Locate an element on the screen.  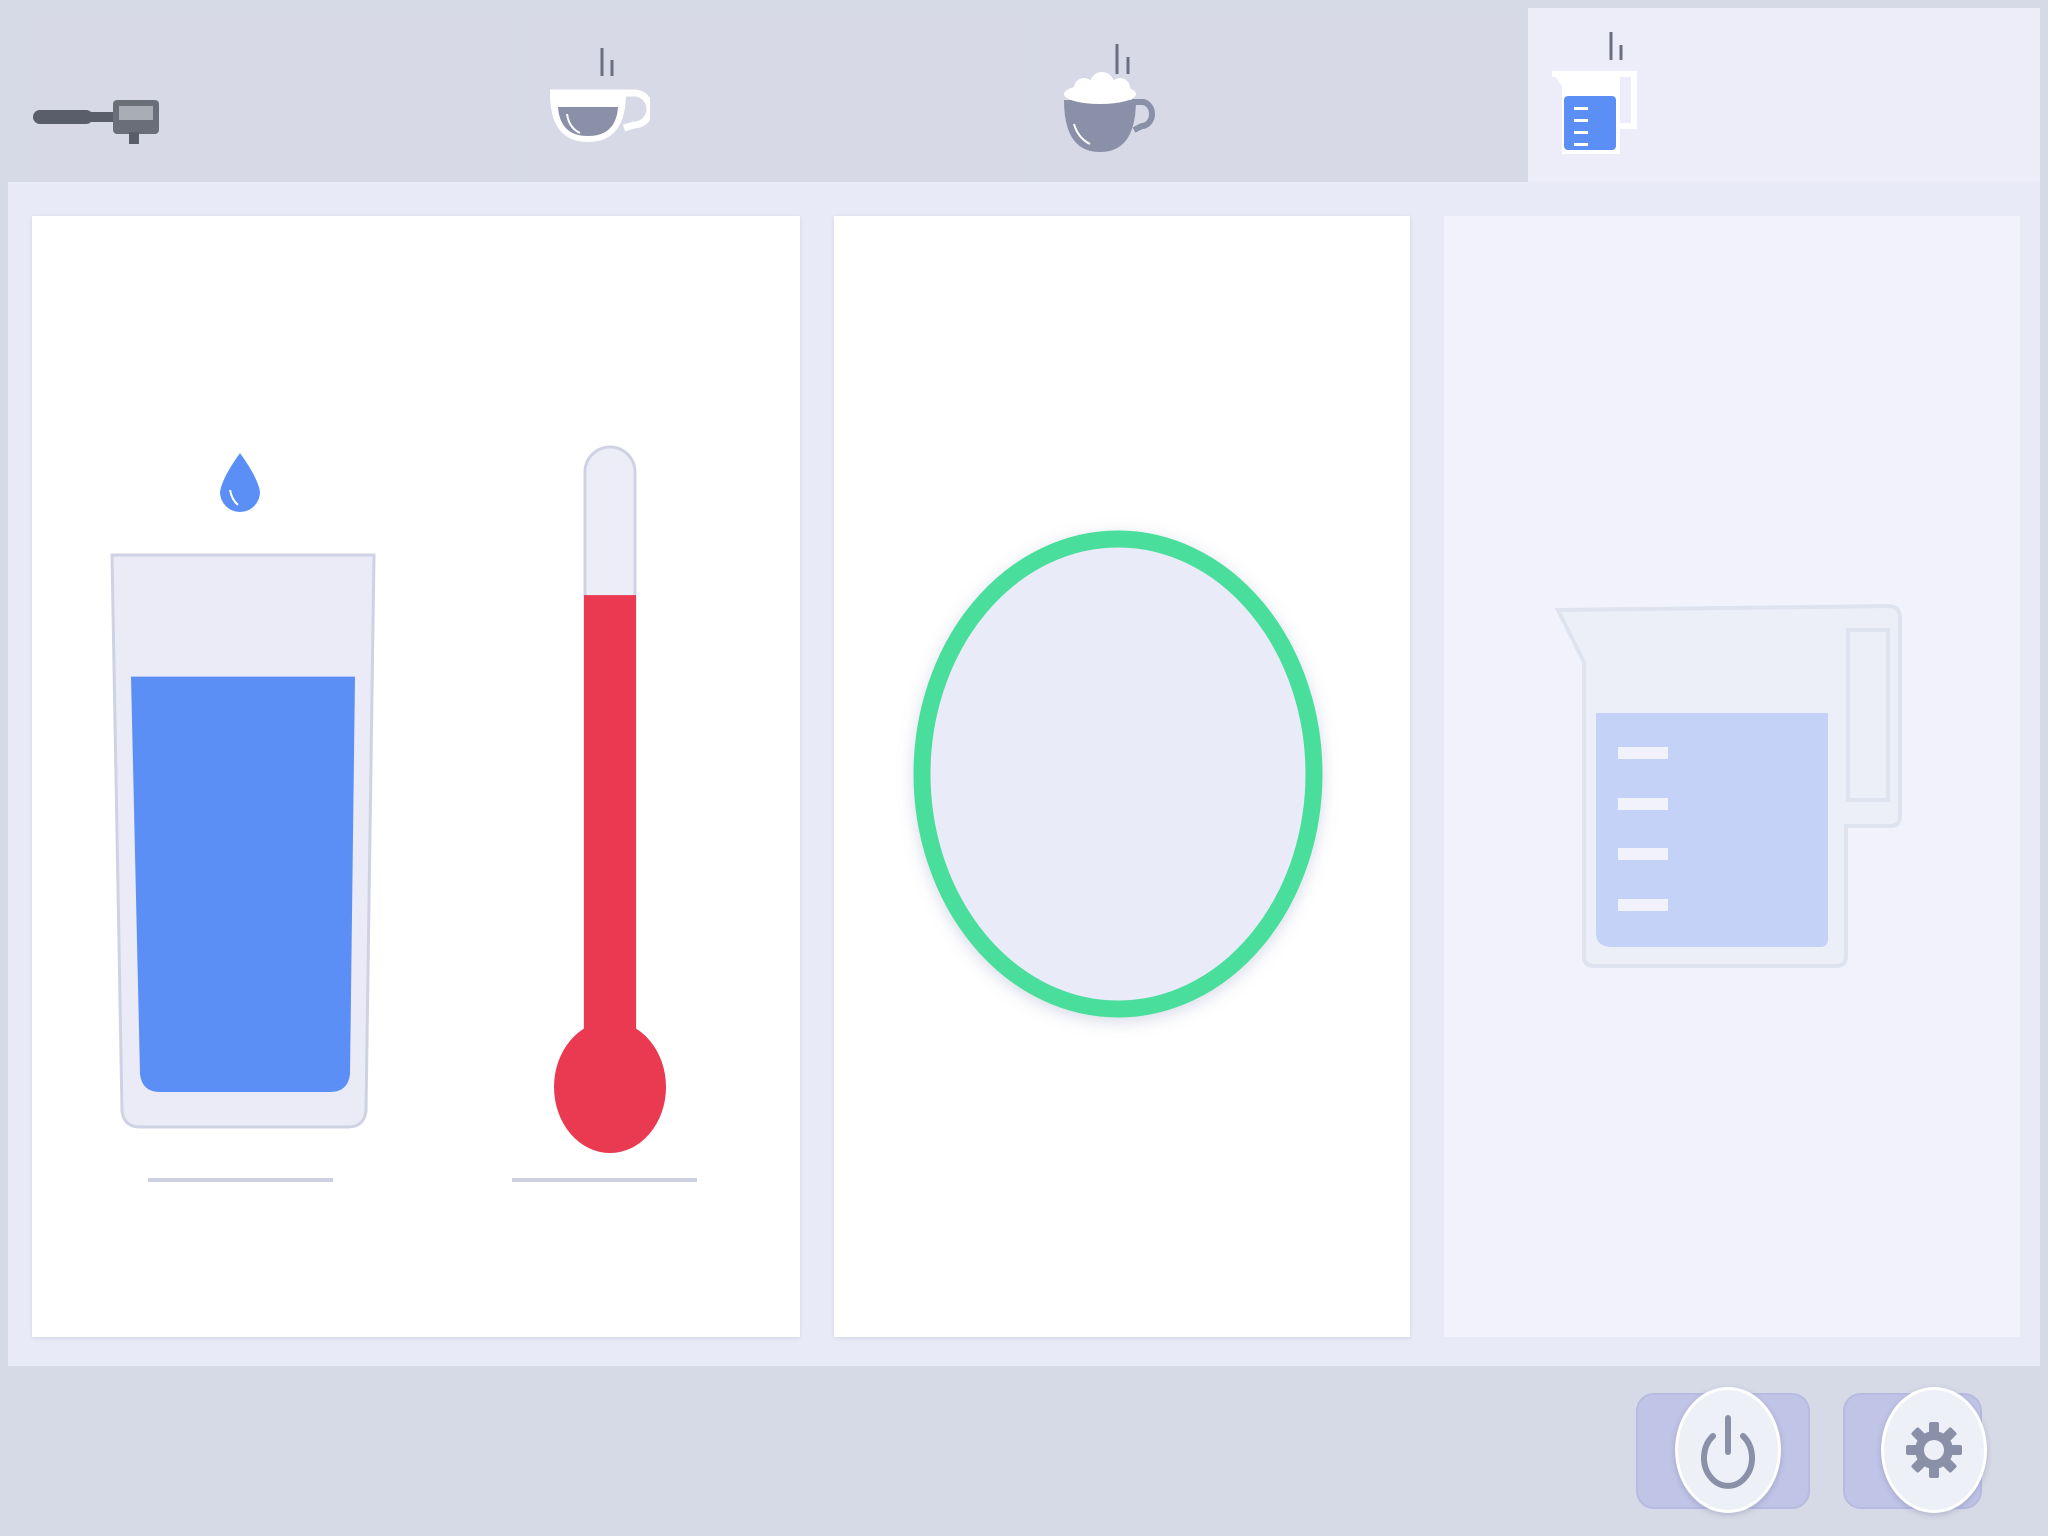
portafilter-icon is located at coordinates (96, 122).